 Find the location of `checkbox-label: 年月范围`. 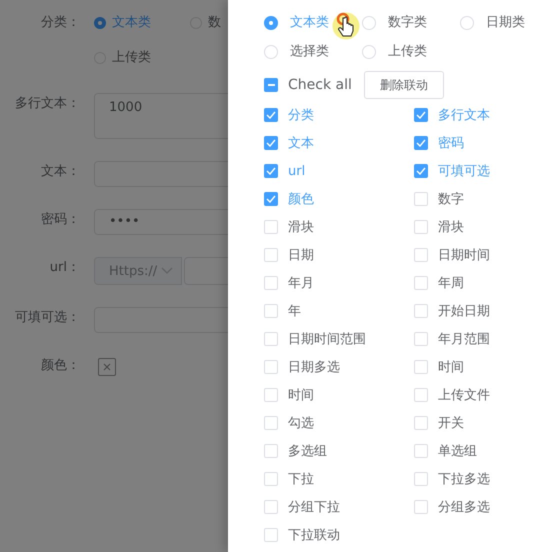

checkbox-label: 年月范围 is located at coordinates (464, 339).